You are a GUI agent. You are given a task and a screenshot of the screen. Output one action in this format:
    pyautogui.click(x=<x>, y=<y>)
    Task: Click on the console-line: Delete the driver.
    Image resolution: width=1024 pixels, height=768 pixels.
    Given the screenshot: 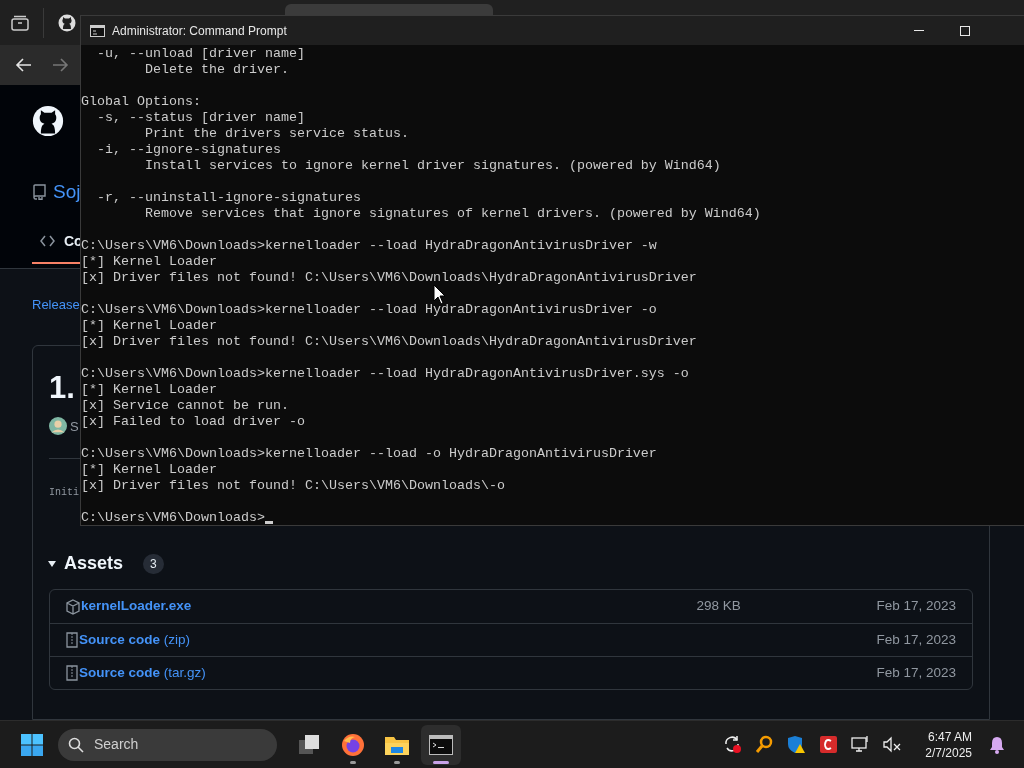 What is the action you would take?
    pyautogui.click(x=216, y=70)
    